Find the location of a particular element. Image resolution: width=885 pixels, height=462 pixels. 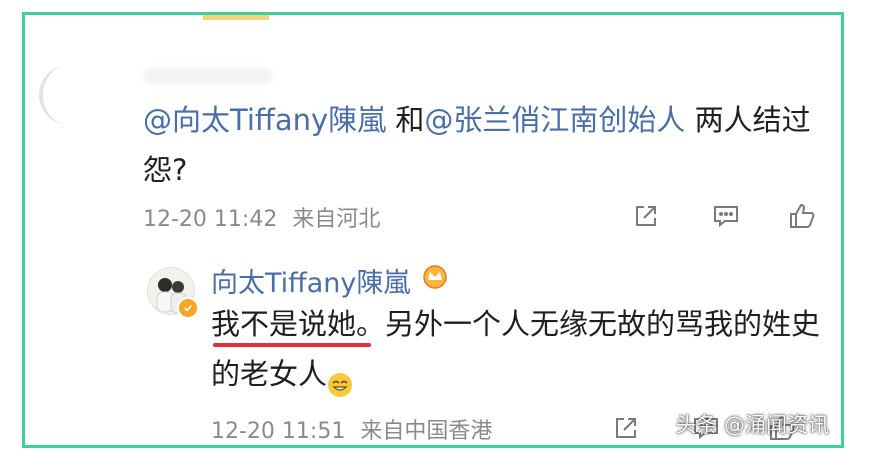

comment-actions is located at coordinates (724, 216).